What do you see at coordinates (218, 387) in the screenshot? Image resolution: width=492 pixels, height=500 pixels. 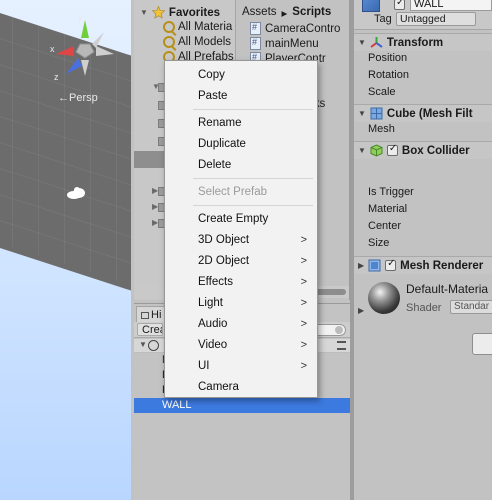 I see `menu-item-label: Camera` at bounding box center [218, 387].